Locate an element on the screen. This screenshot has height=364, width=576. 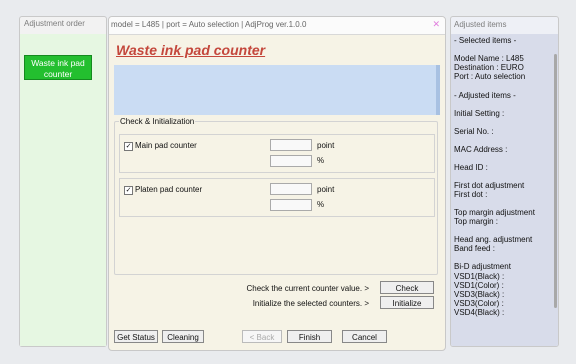
platen-pad-point-field is located at coordinates (291, 189).